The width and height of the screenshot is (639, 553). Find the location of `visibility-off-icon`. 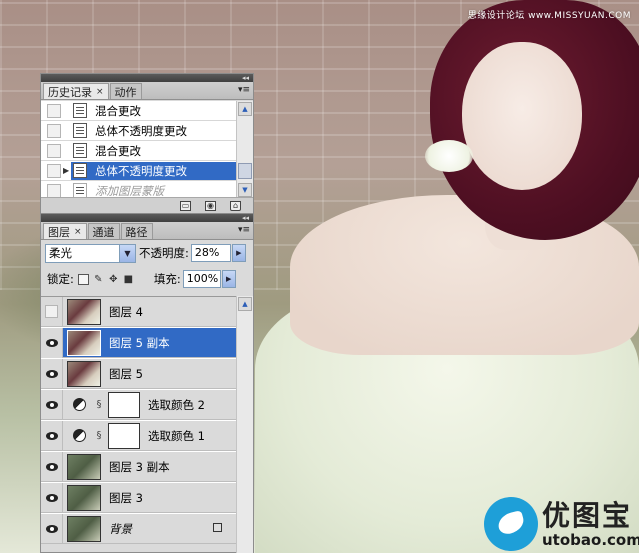

visibility-off-icon is located at coordinates (51, 311).